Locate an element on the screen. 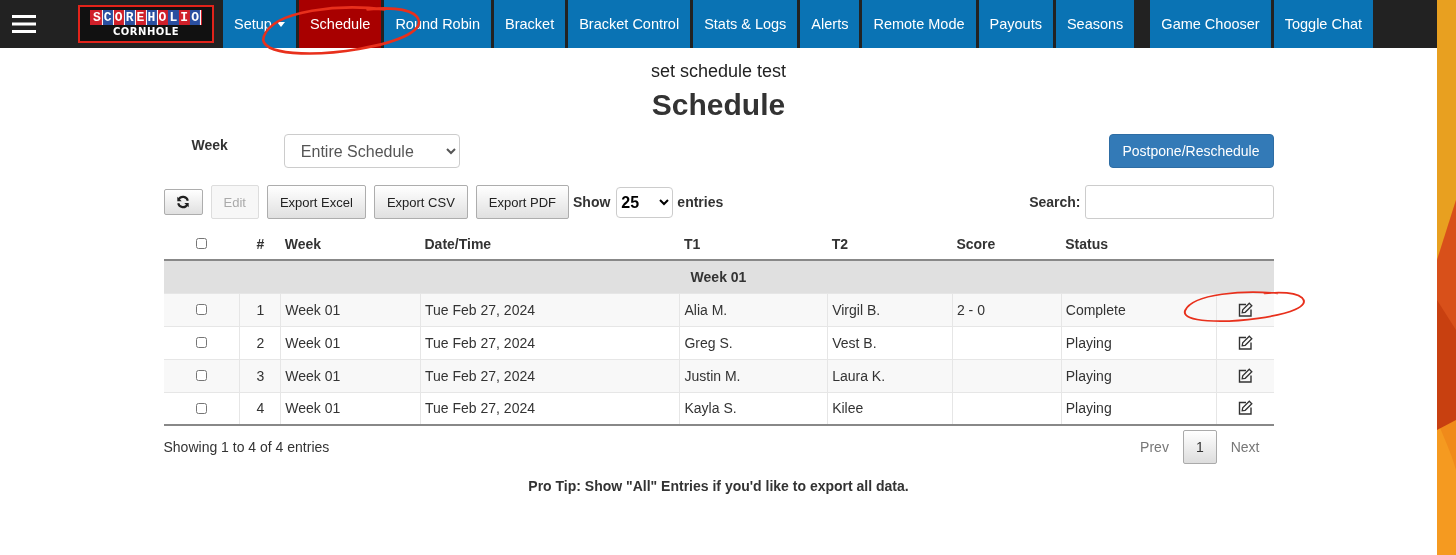  nav-tab: Bracket is located at coordinates (530, 24).